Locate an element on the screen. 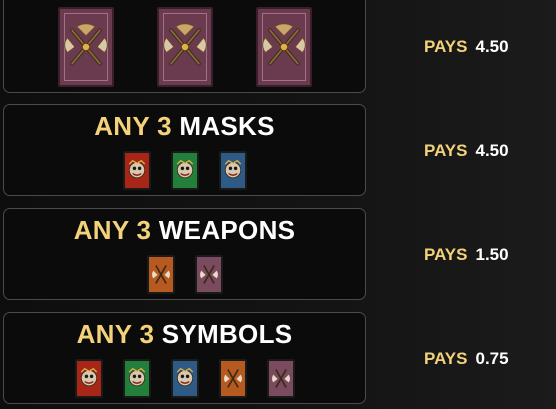 The height and width of the screenshot is (409, 556). title-category: MASKS is located at coordinates (227, 126).